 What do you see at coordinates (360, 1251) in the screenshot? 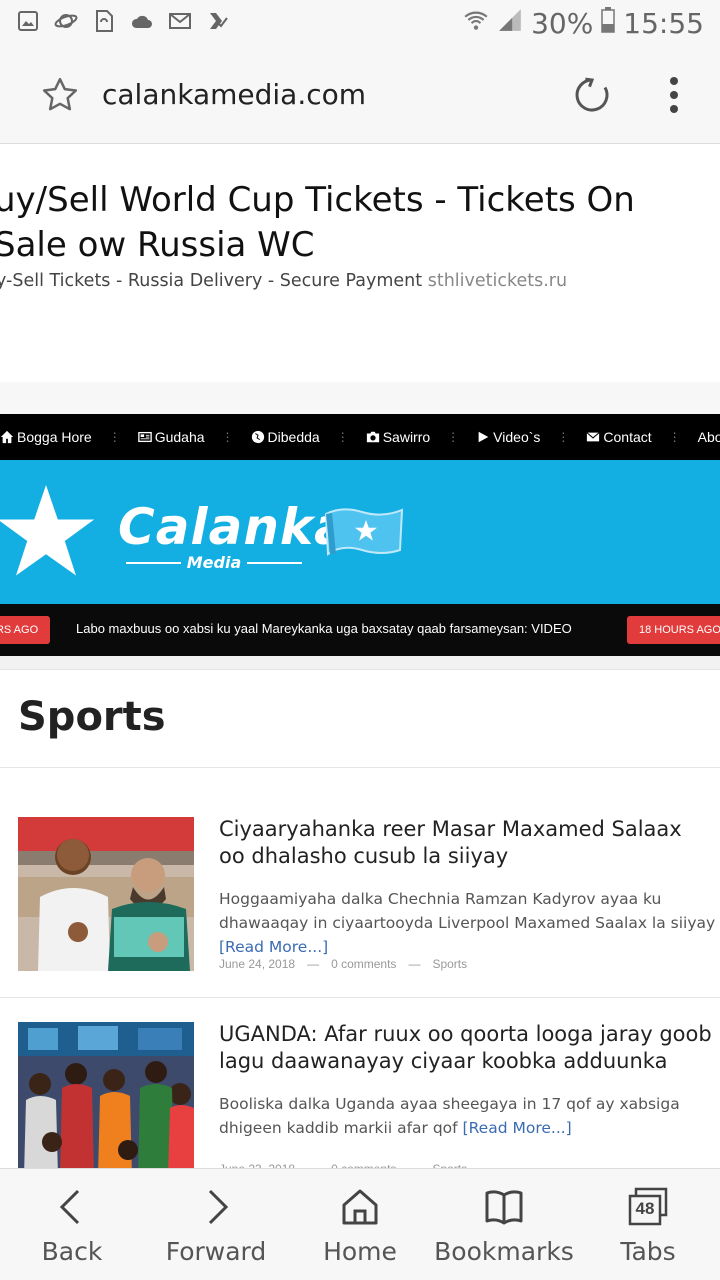
I see `home-label: Home` at bounding box center [360, 1251].